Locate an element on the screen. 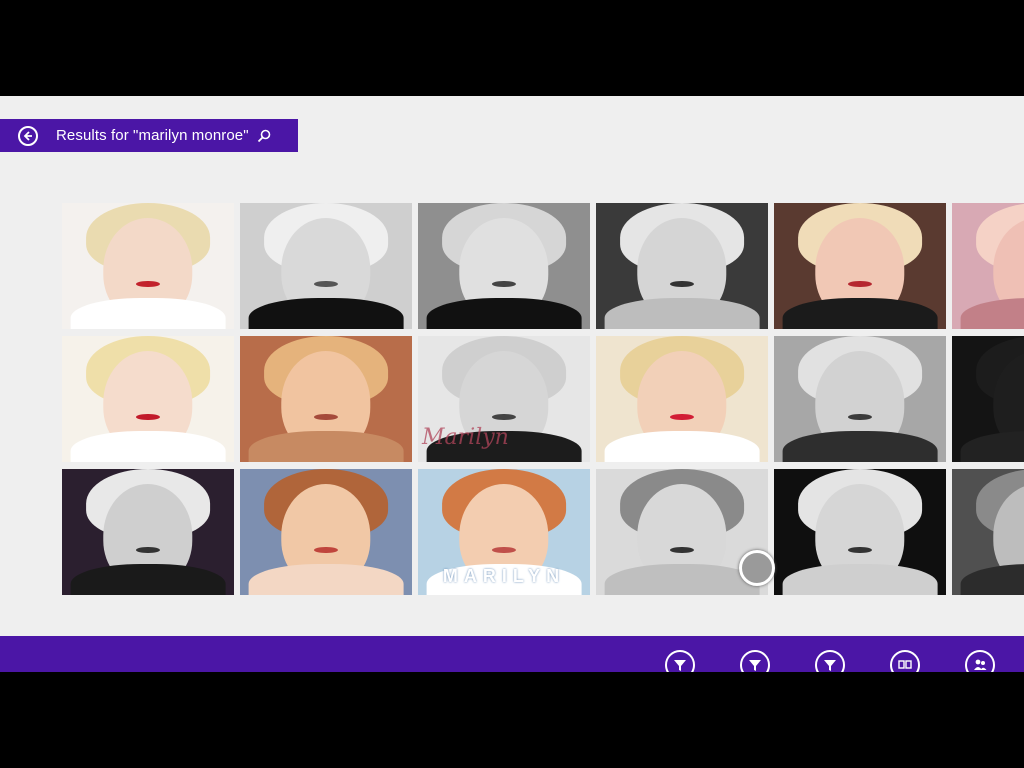 The width and height of the screenshot is (1024, 768). back-button is located at coordinates (28, 135).